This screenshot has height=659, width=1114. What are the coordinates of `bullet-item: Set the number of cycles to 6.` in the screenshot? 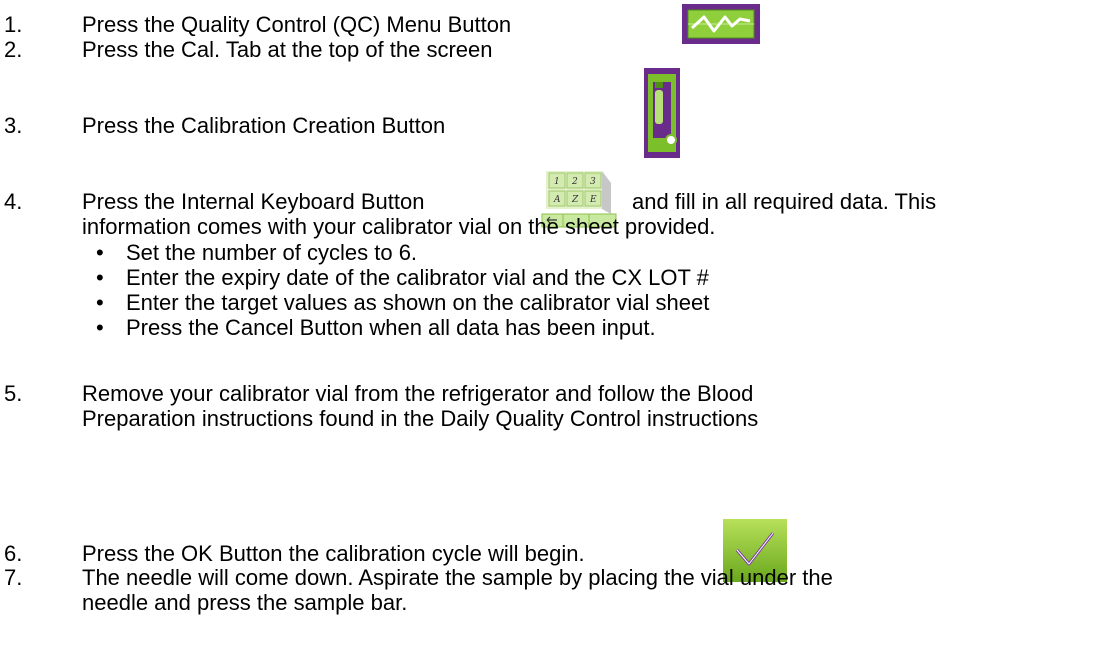 It's located at (272, 252).